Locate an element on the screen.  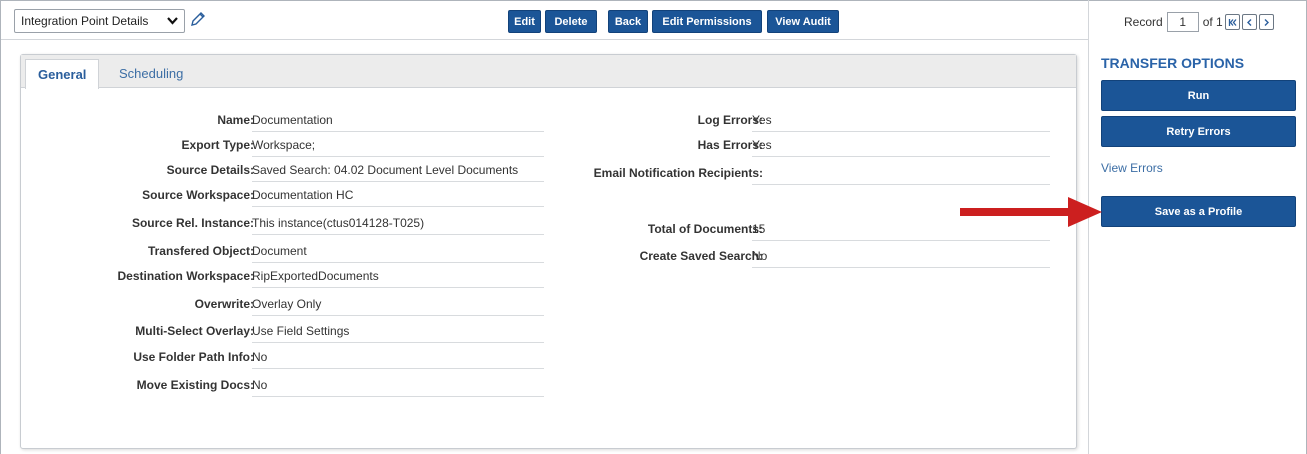
field-label: Use Folder Path Info: is located at coordinates (193, 357).